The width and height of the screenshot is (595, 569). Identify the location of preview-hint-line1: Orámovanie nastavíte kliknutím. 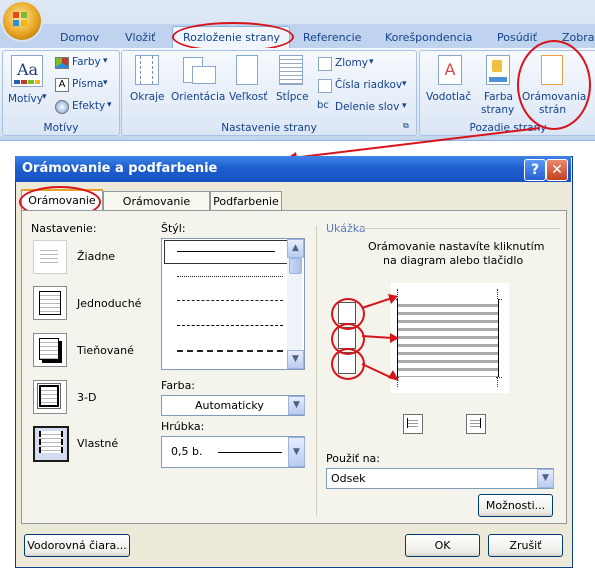
(456, 246).